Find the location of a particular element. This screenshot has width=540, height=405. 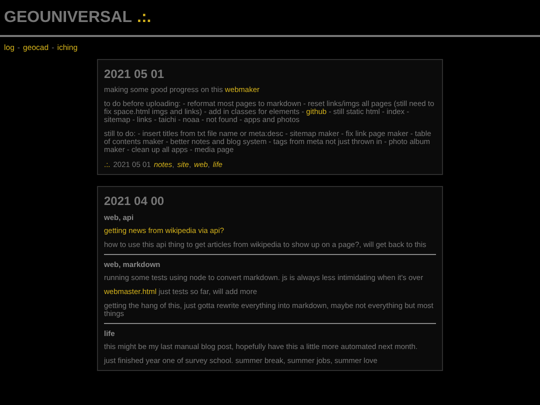

site-title: GEOUNIVERSAL is located at coordinates (68, 18).